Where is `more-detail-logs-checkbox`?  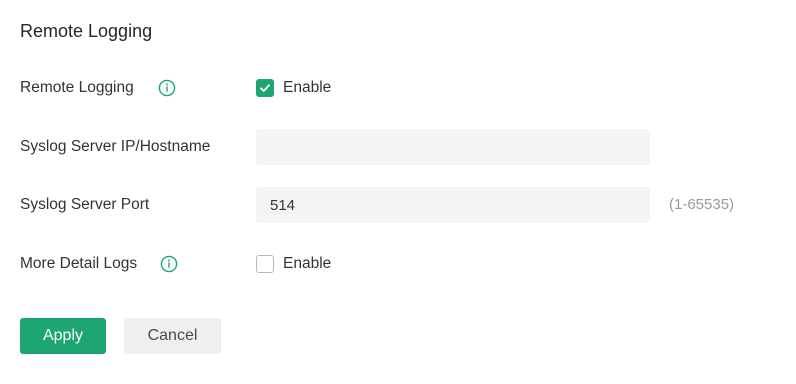 more-detail-logs-checkbox is located at coordinates (265, 264).